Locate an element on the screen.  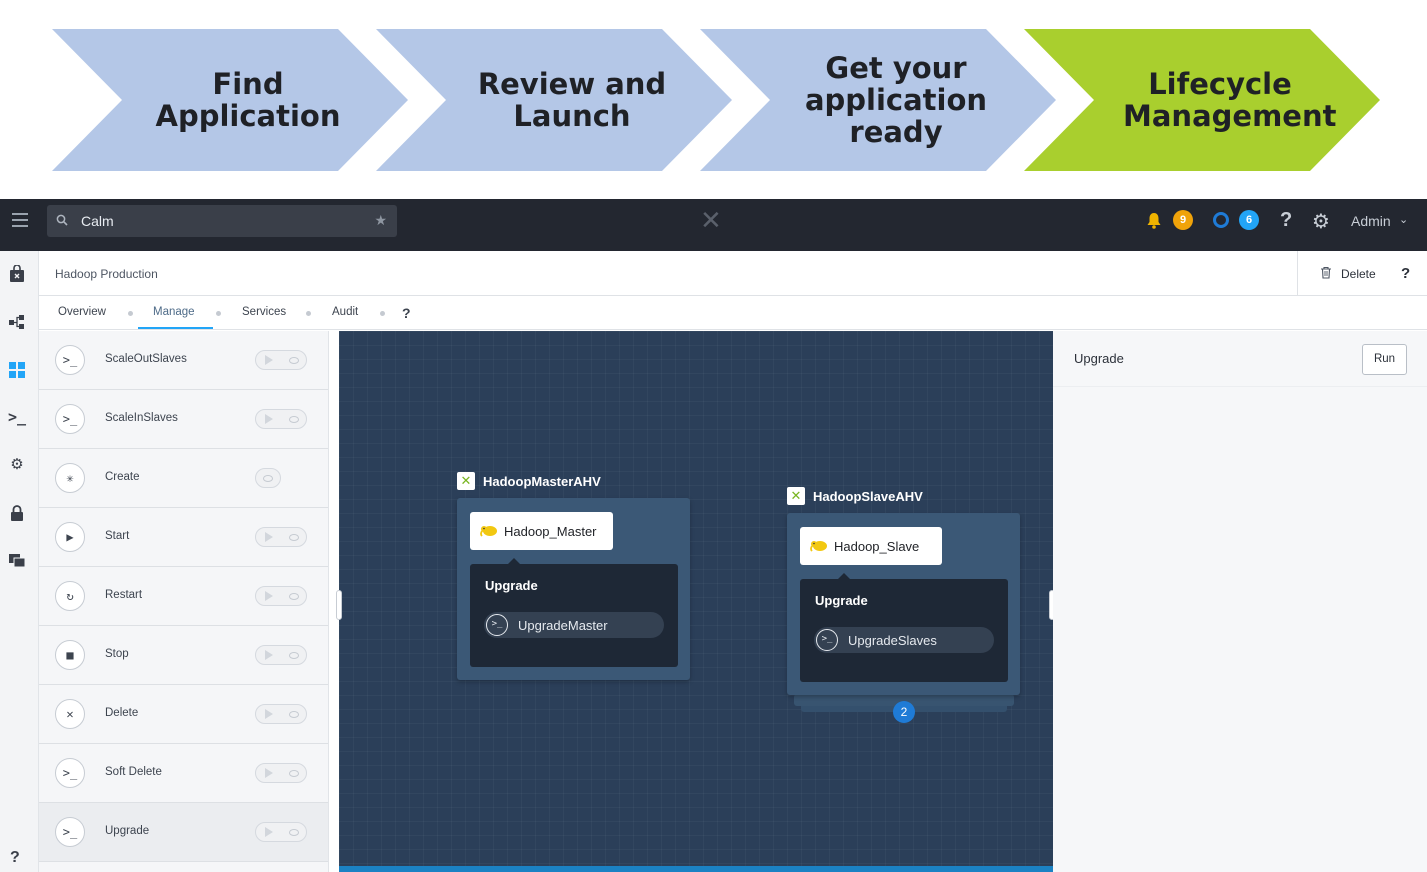
star-icon: ★ is located at coordinates (380, 220).